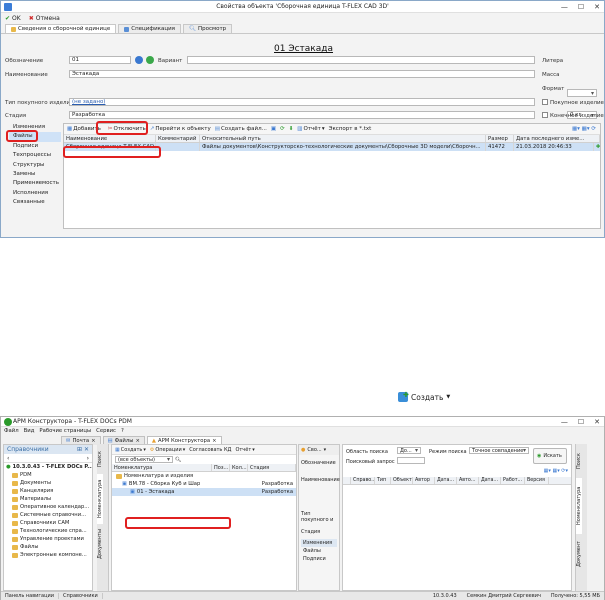  Describe the element at coordinates (210, 450) in the screenshot. I see `agree-kd-button: Согласовать КД` at that location.